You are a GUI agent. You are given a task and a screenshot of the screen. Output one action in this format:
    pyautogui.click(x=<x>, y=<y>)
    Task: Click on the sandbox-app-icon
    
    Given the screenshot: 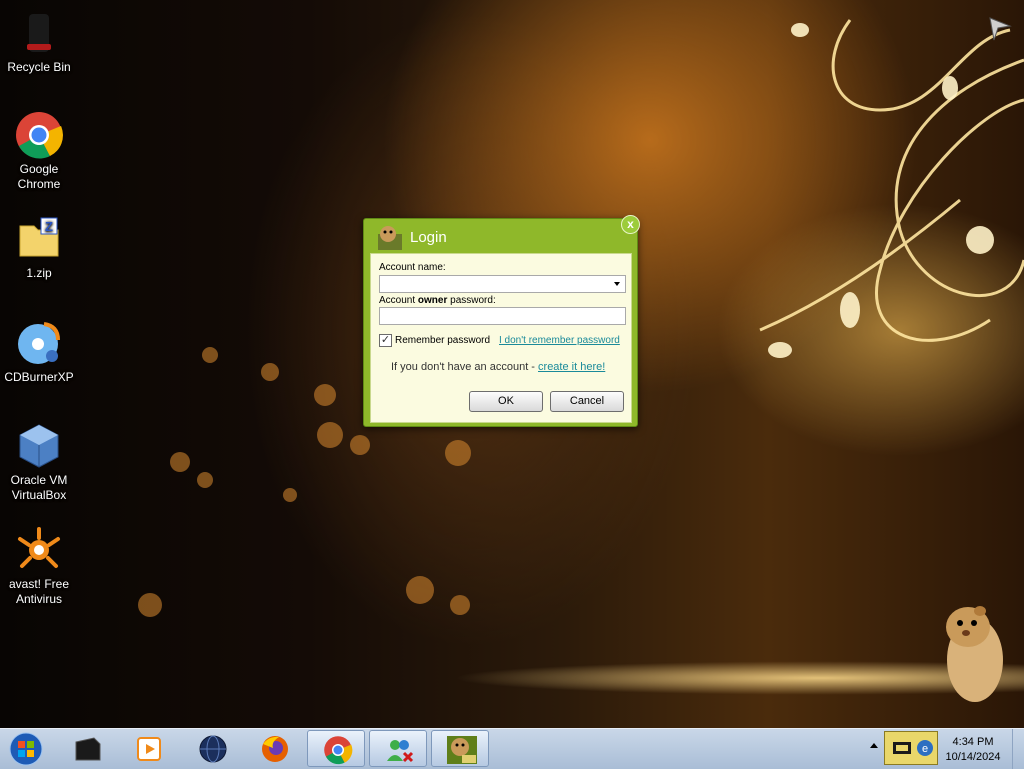 What is the action you would take?
    pyautogui.click(x=462, y=750)
    